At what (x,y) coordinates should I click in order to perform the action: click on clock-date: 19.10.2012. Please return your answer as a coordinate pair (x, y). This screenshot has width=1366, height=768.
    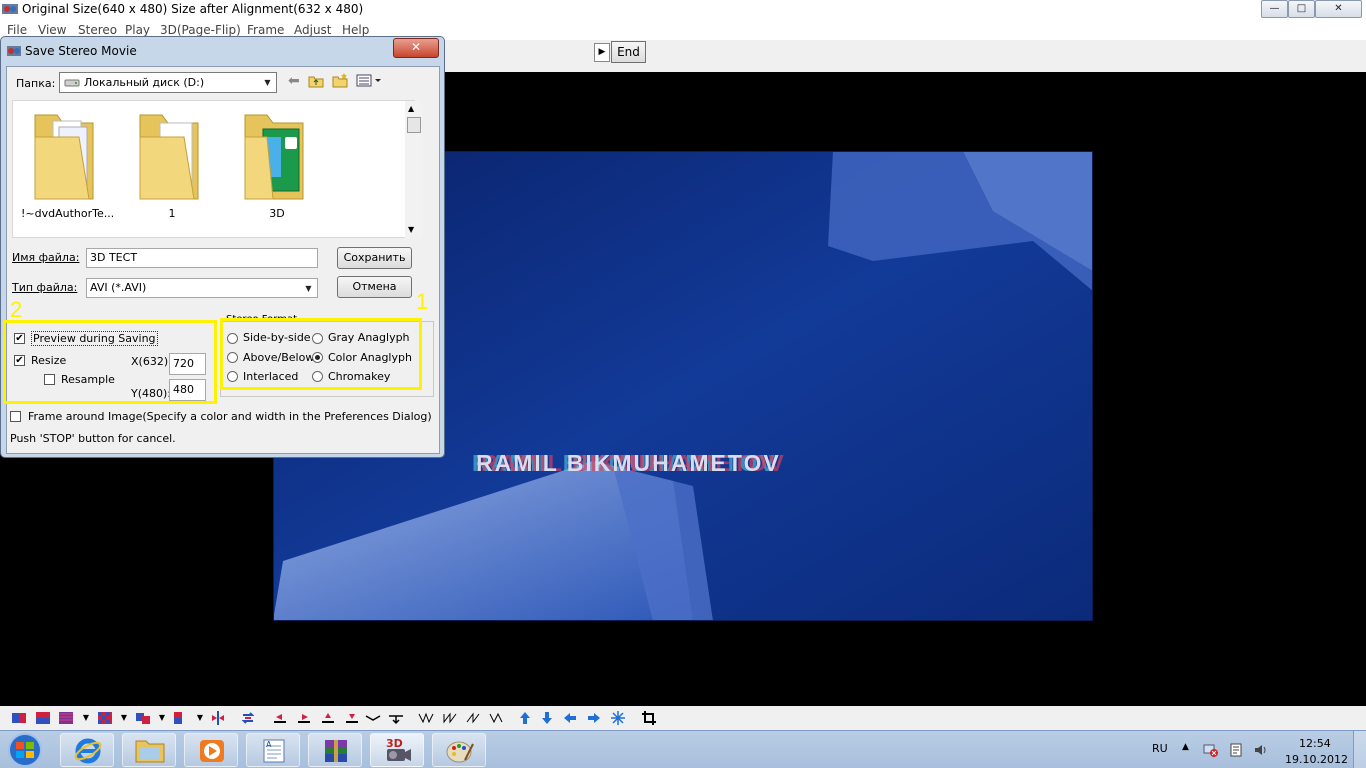
    Looking at the image, I should click on (1316, 759).